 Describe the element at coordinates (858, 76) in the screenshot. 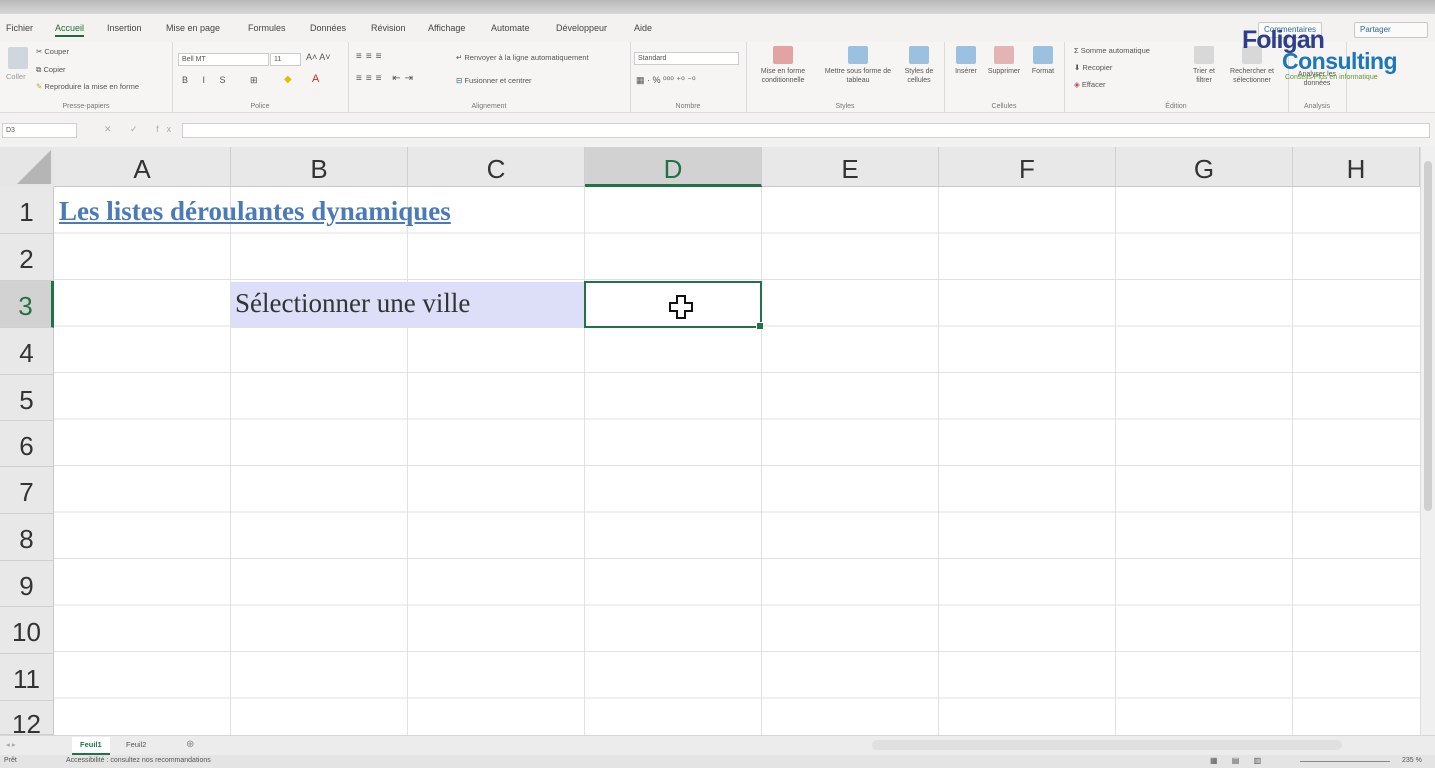

I see `format-as-table-label: Mettre sous forme de tableau` at that location.